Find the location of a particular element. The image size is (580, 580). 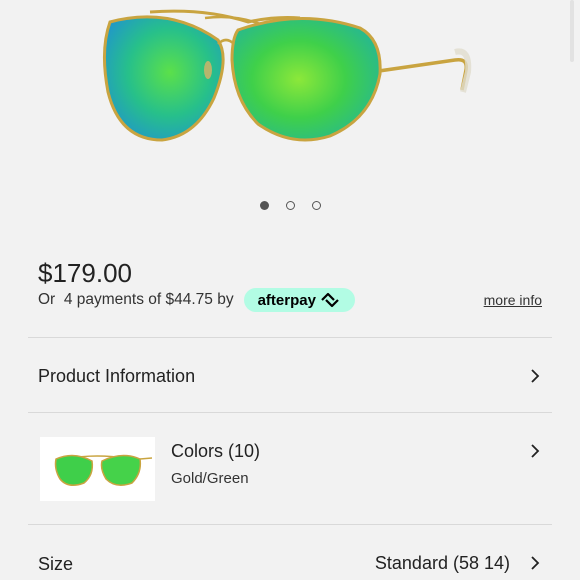

colors-title: Colors (10) is located at coordinates (216, 451).